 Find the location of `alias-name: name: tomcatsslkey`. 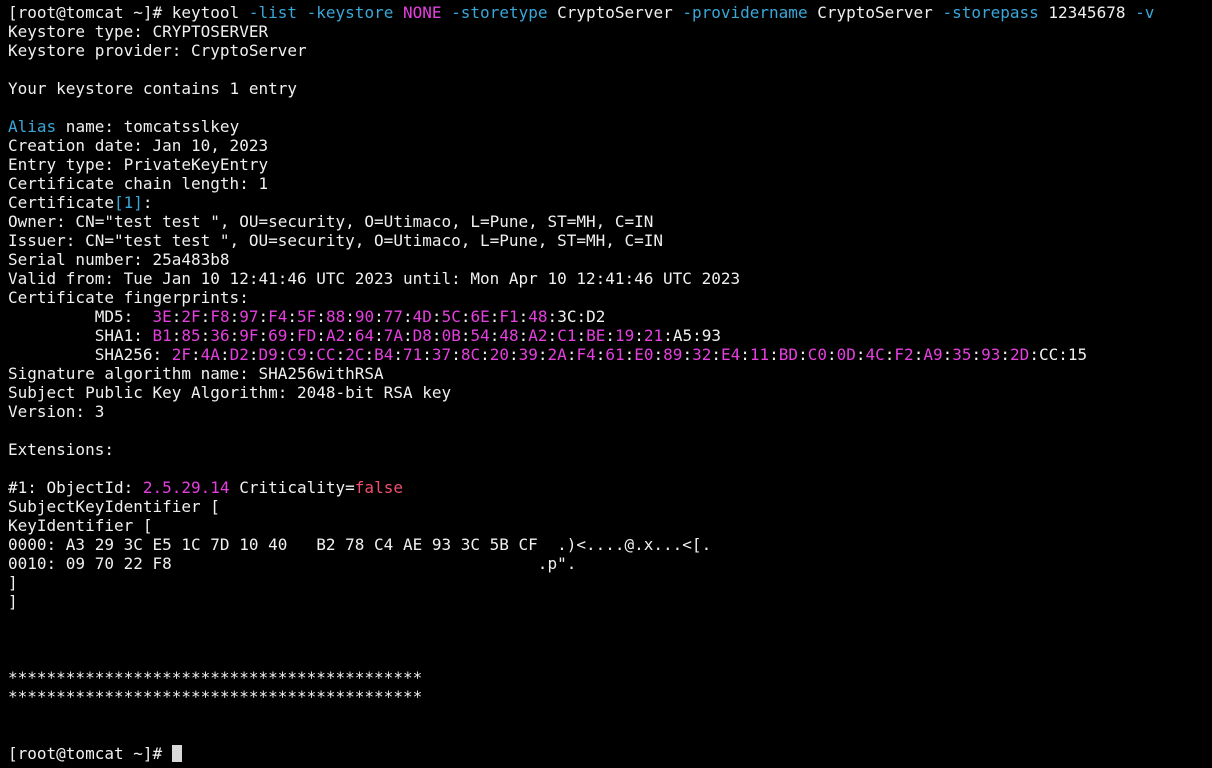

alias-name: name: tomcatsslkey is located at coordinates (148, 126).